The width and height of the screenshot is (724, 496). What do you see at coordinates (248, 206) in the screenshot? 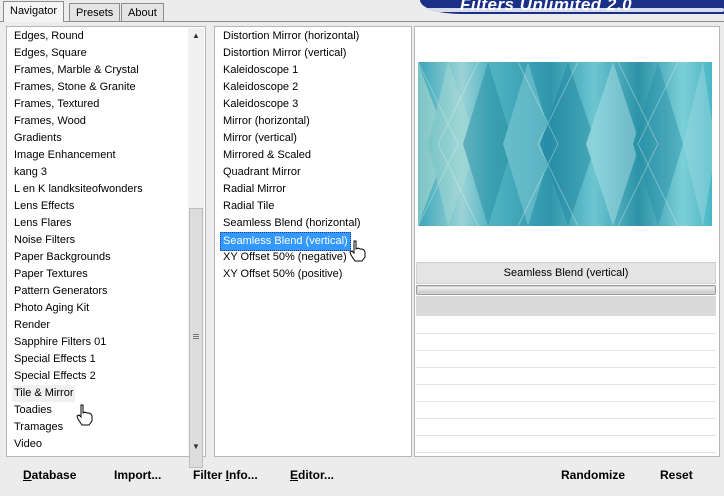
I see `filter-item: Radial Tile` at bounding box center [248, 206].